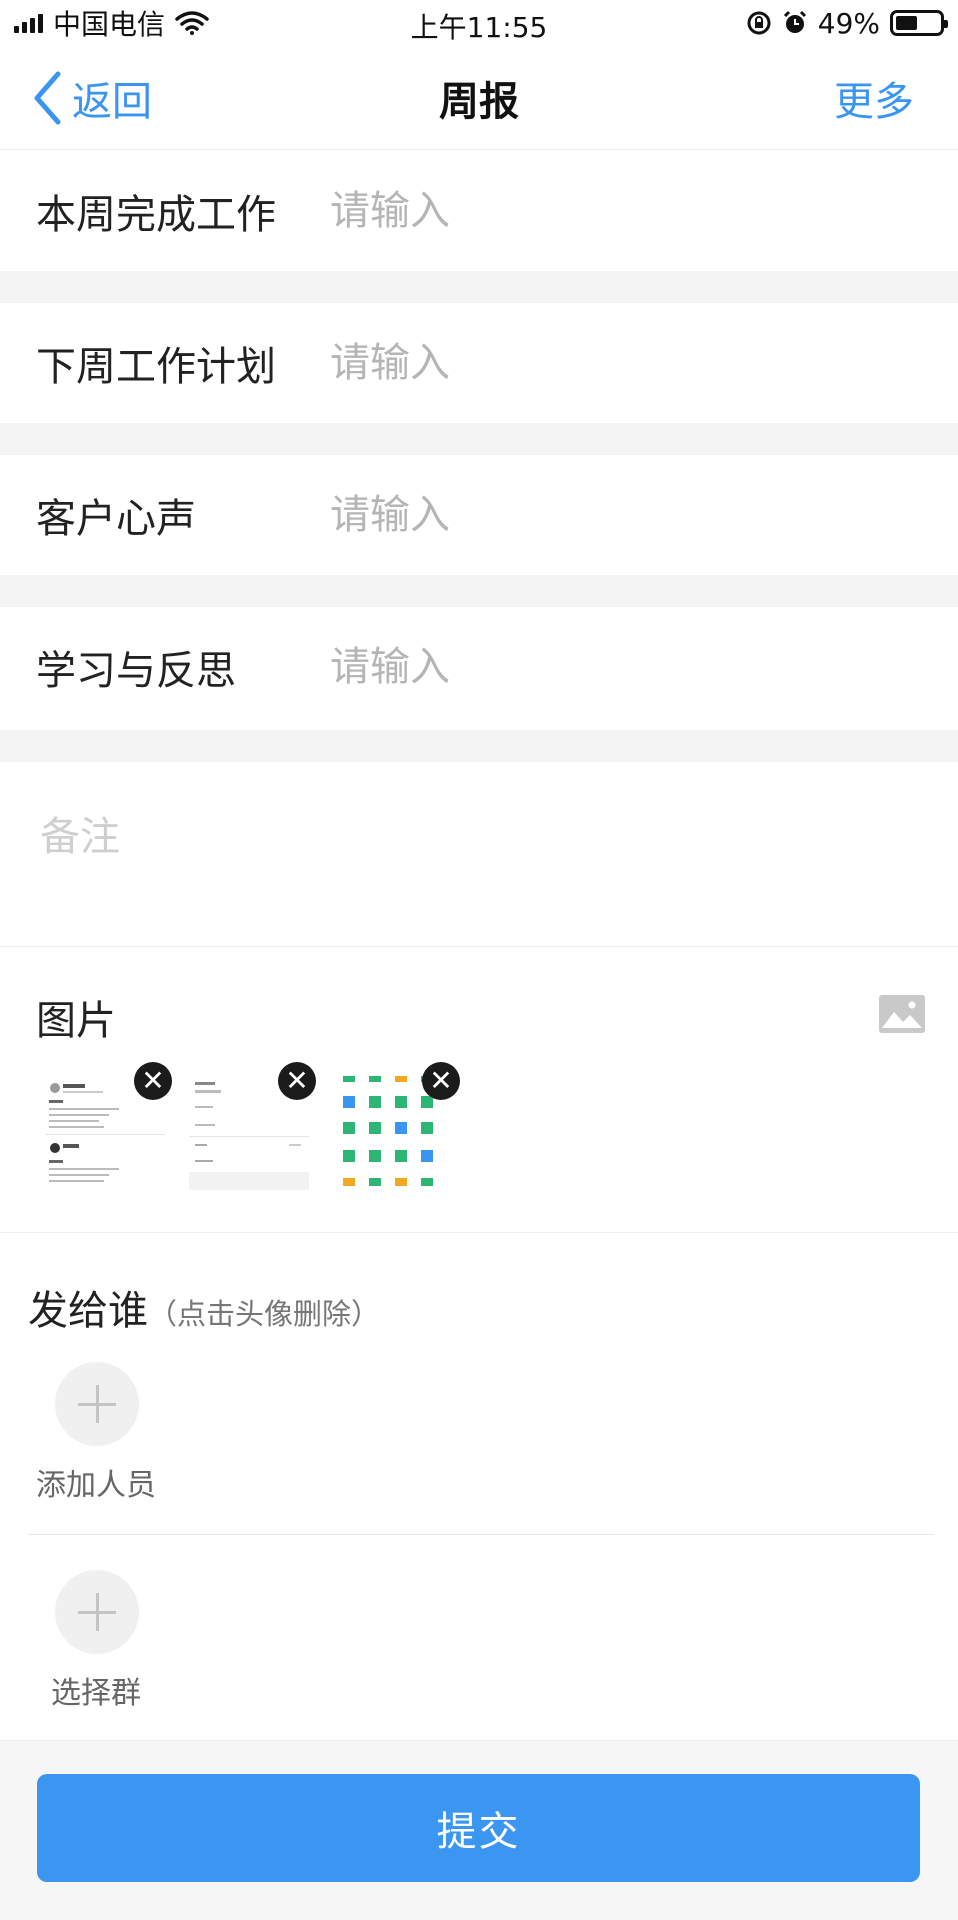 The width and height of the screenshot is (958, 1920). I want to click on image-icon, so click(902, 1014).